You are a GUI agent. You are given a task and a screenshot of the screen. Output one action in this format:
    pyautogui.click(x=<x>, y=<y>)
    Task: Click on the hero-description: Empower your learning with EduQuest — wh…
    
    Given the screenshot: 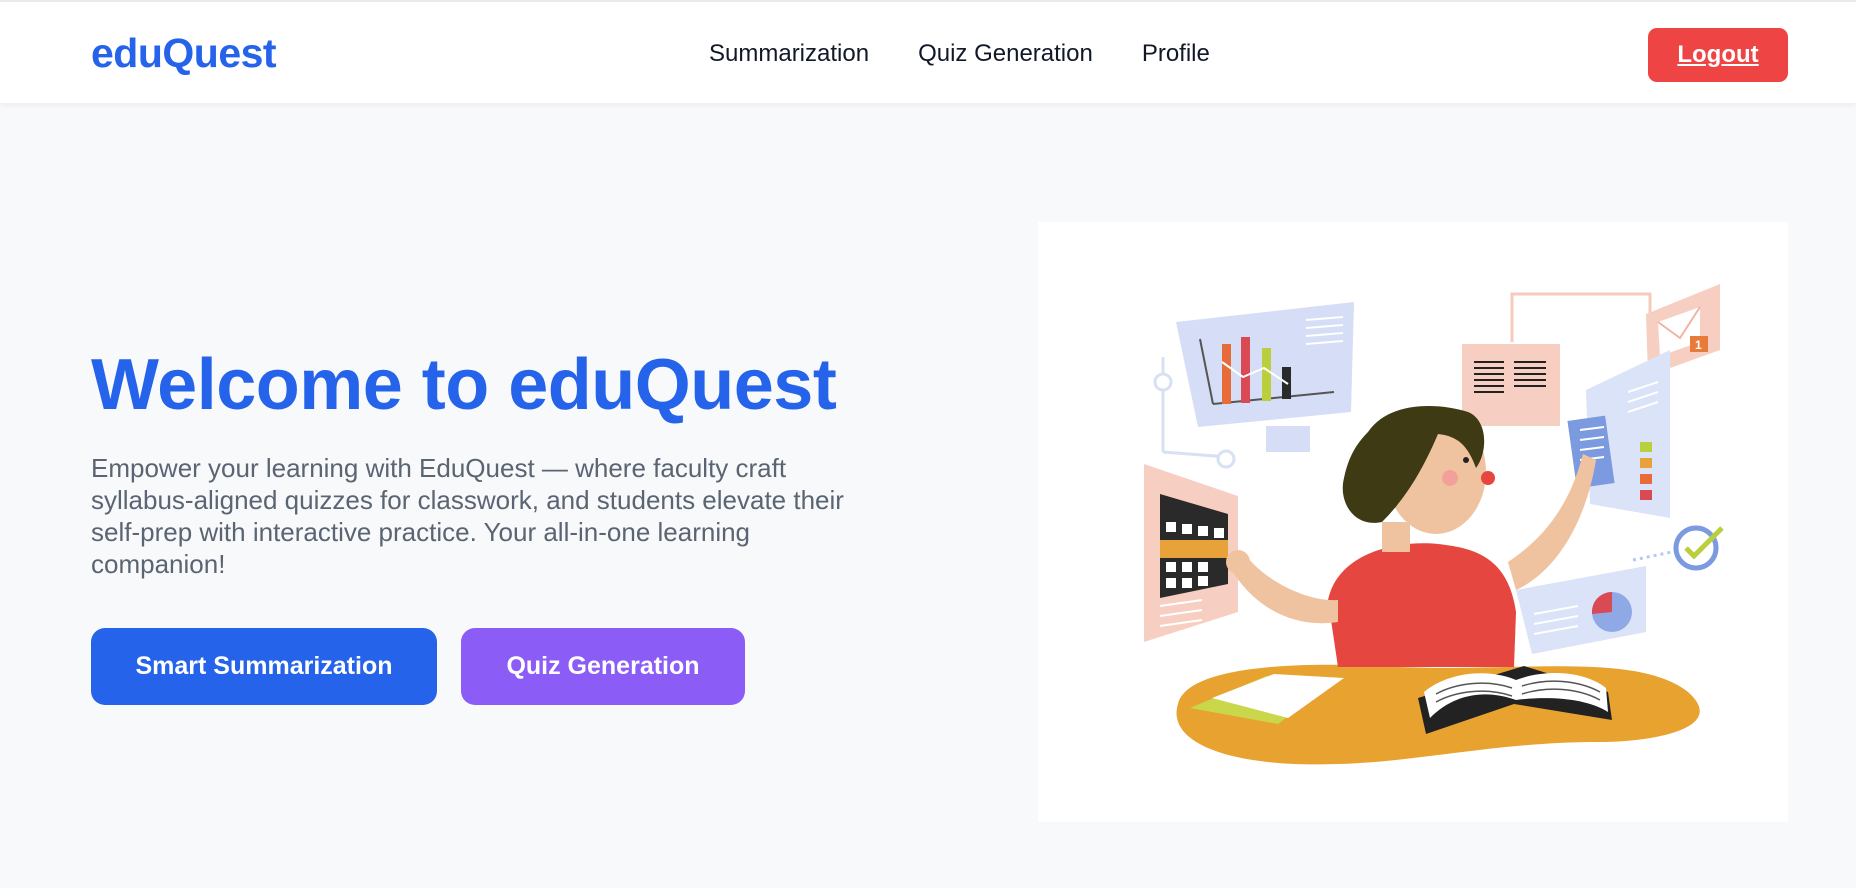 What is the action you would take?
    pyautogui.click(x=467, y=516)
    